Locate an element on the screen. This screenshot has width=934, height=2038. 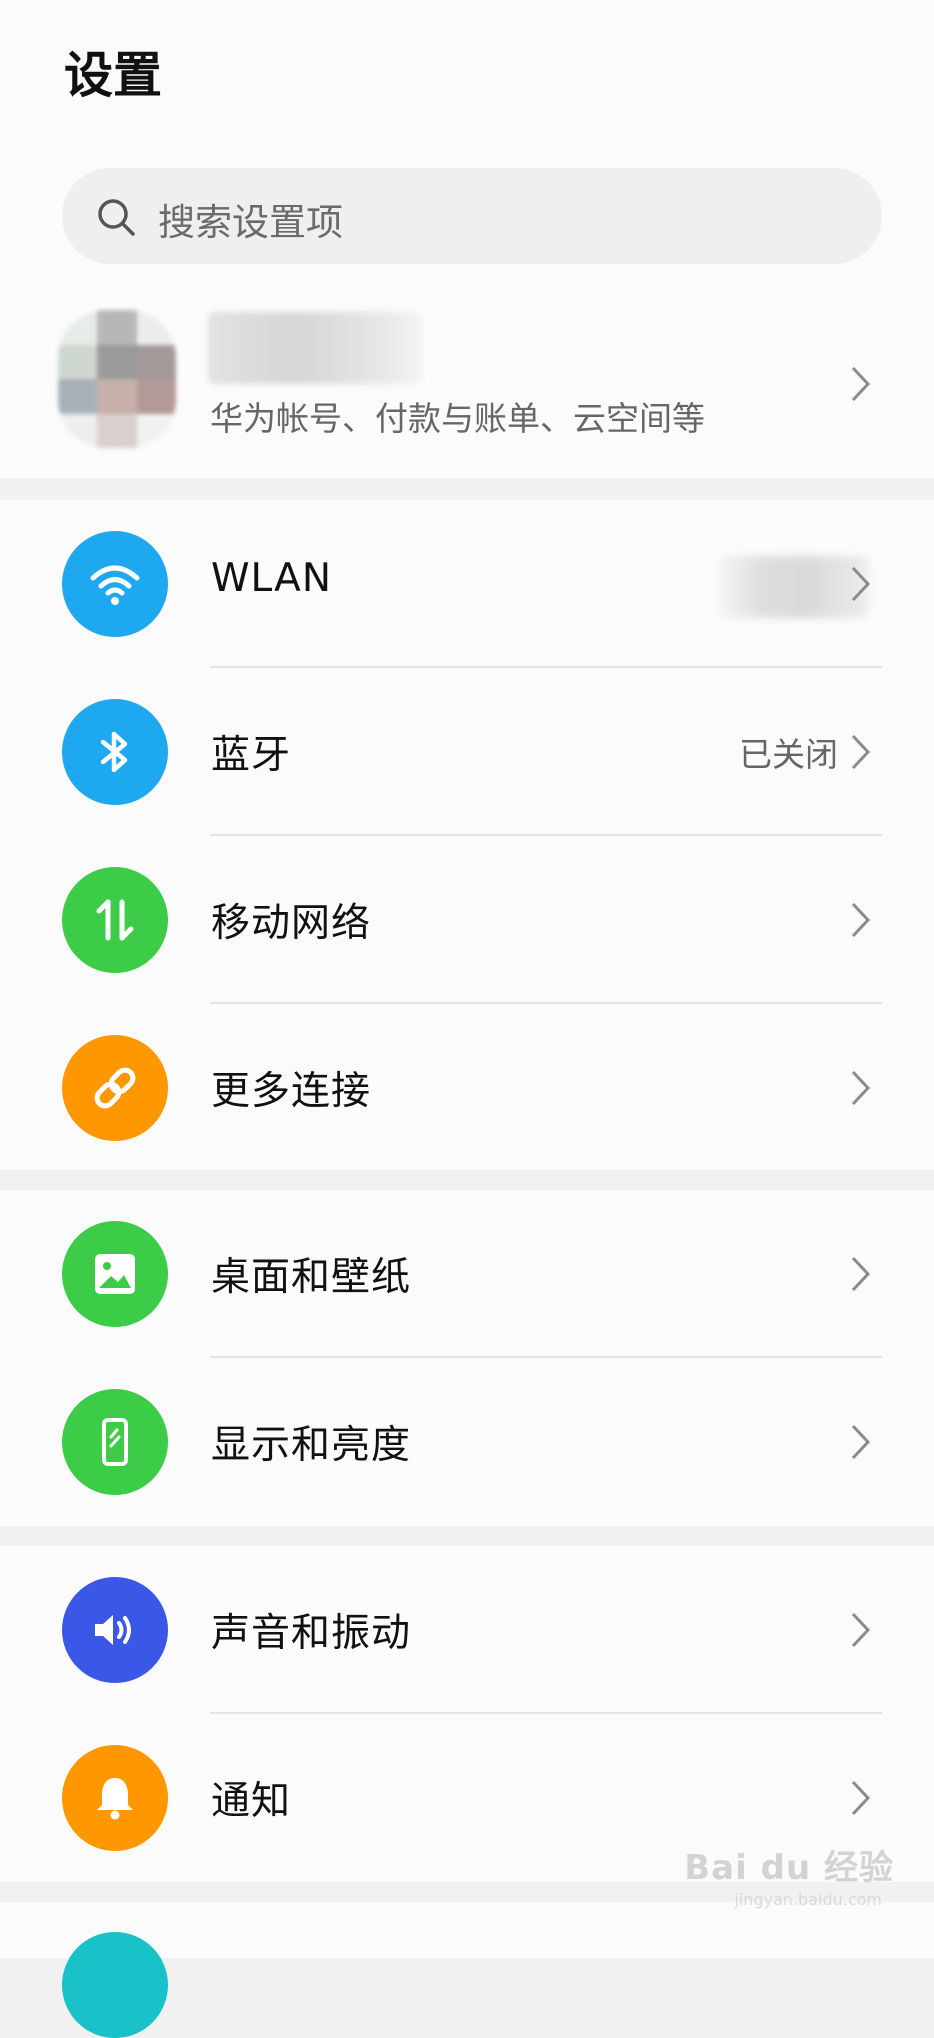
settings-item-label: 通知 is located at coordinates (251, 1801).